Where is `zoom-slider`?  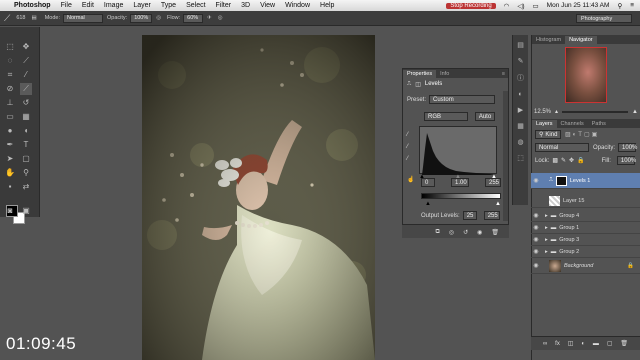 zoom-slider is located at coordinates (595, 111).